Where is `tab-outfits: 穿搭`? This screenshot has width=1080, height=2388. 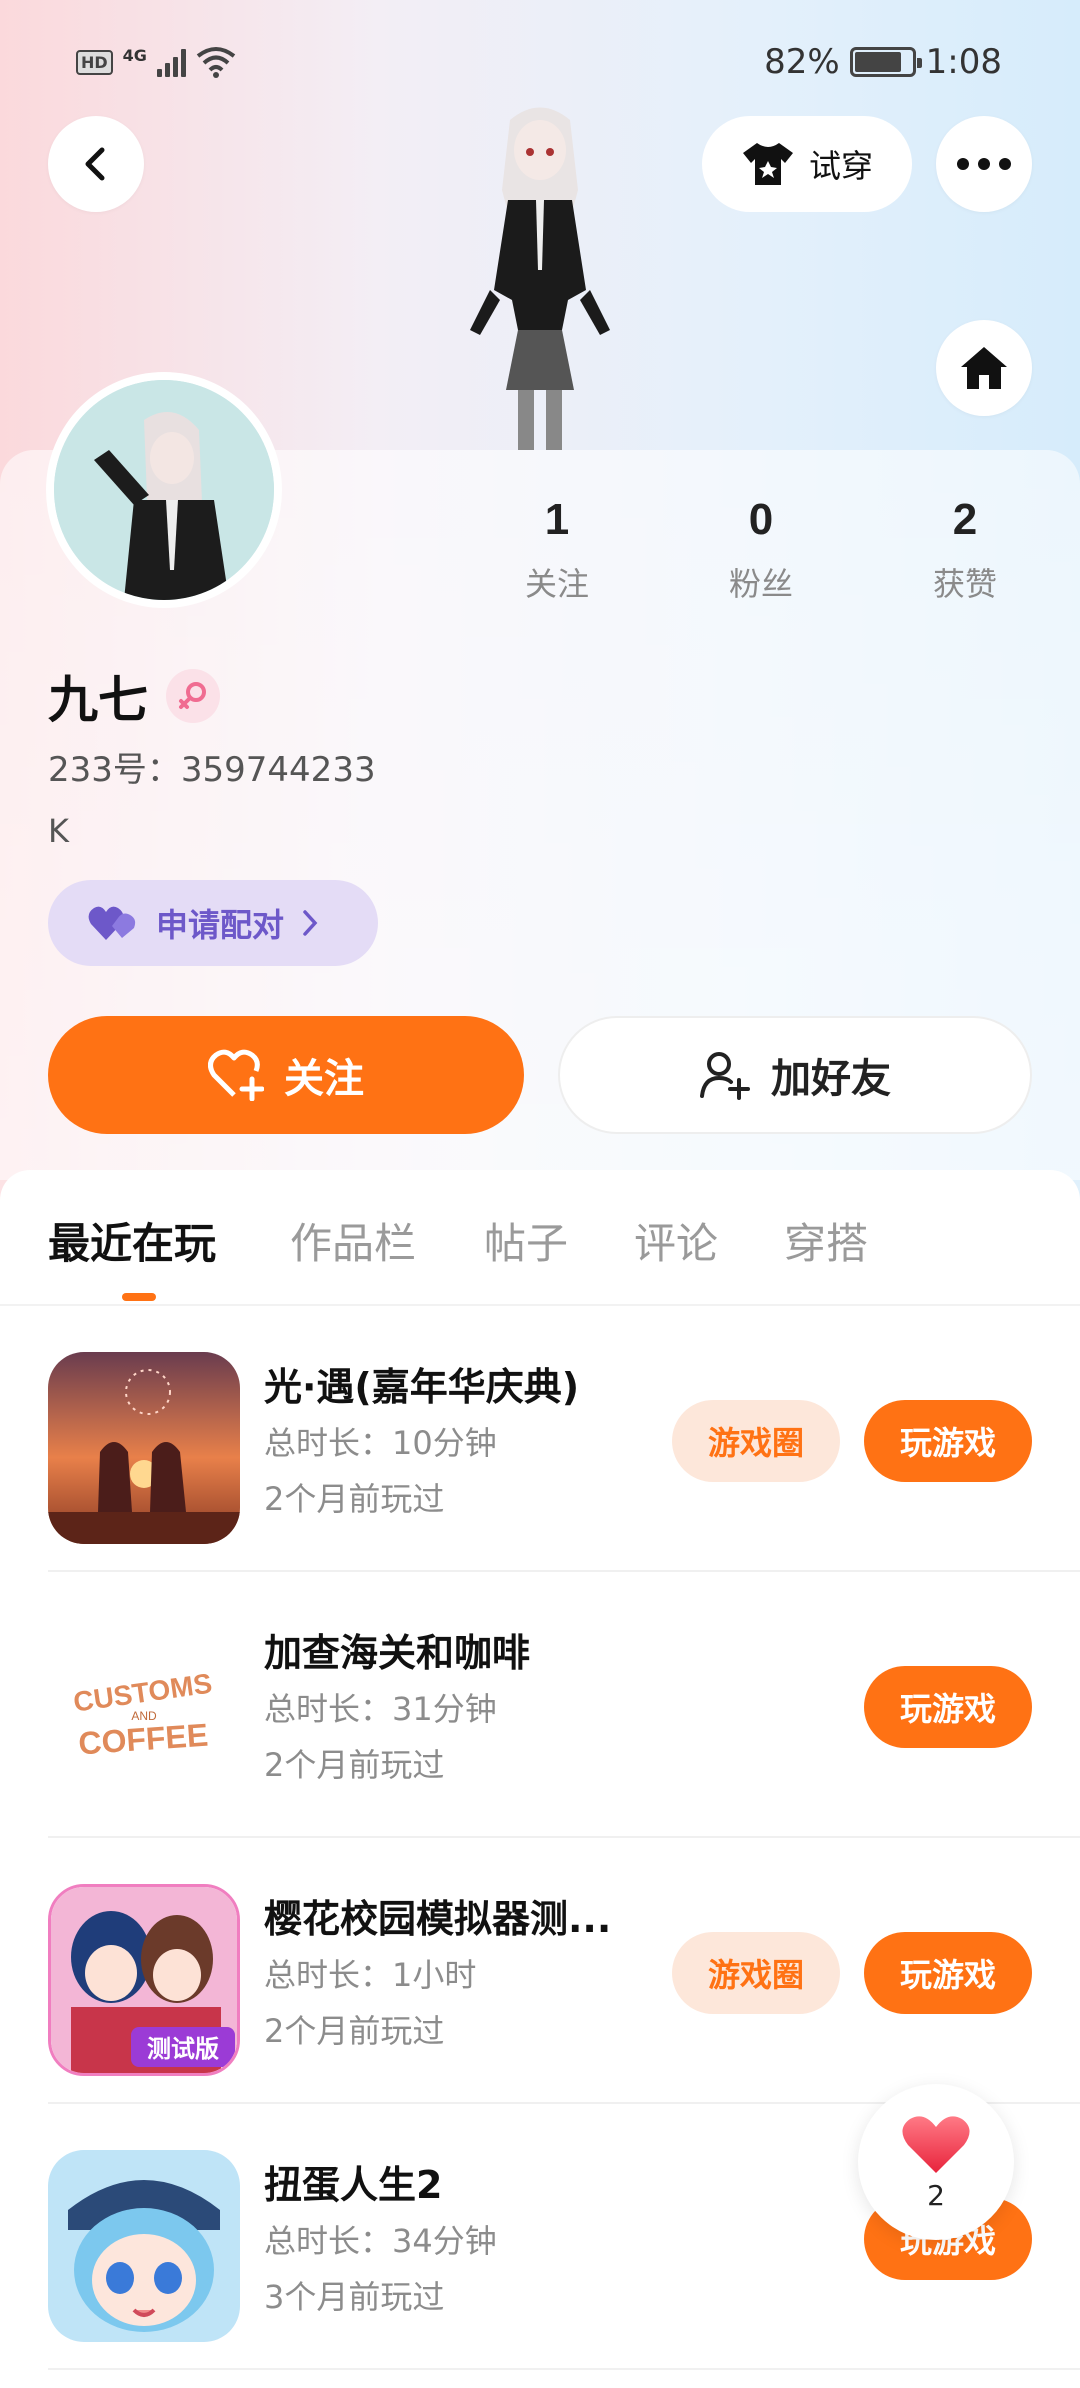
tab-outfits: 穿搭 is located at coordinates (826, 1240).